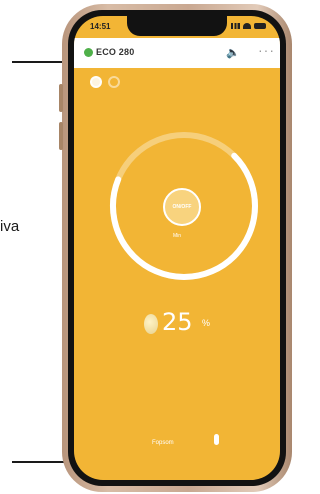 The image size is (320, 494). I want to click on temperature-value: 25, so click(177, 322).